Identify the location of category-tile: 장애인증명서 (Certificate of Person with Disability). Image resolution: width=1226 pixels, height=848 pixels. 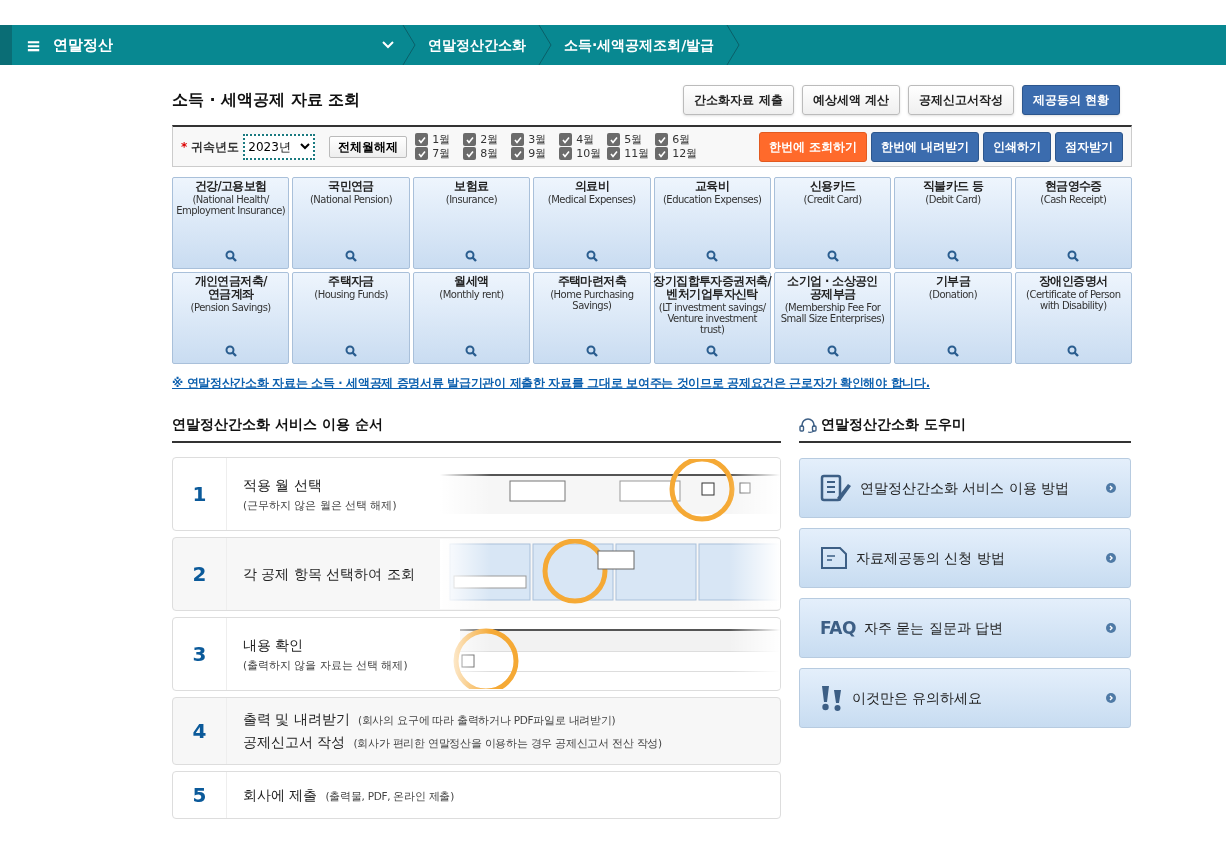
(1073, 318).